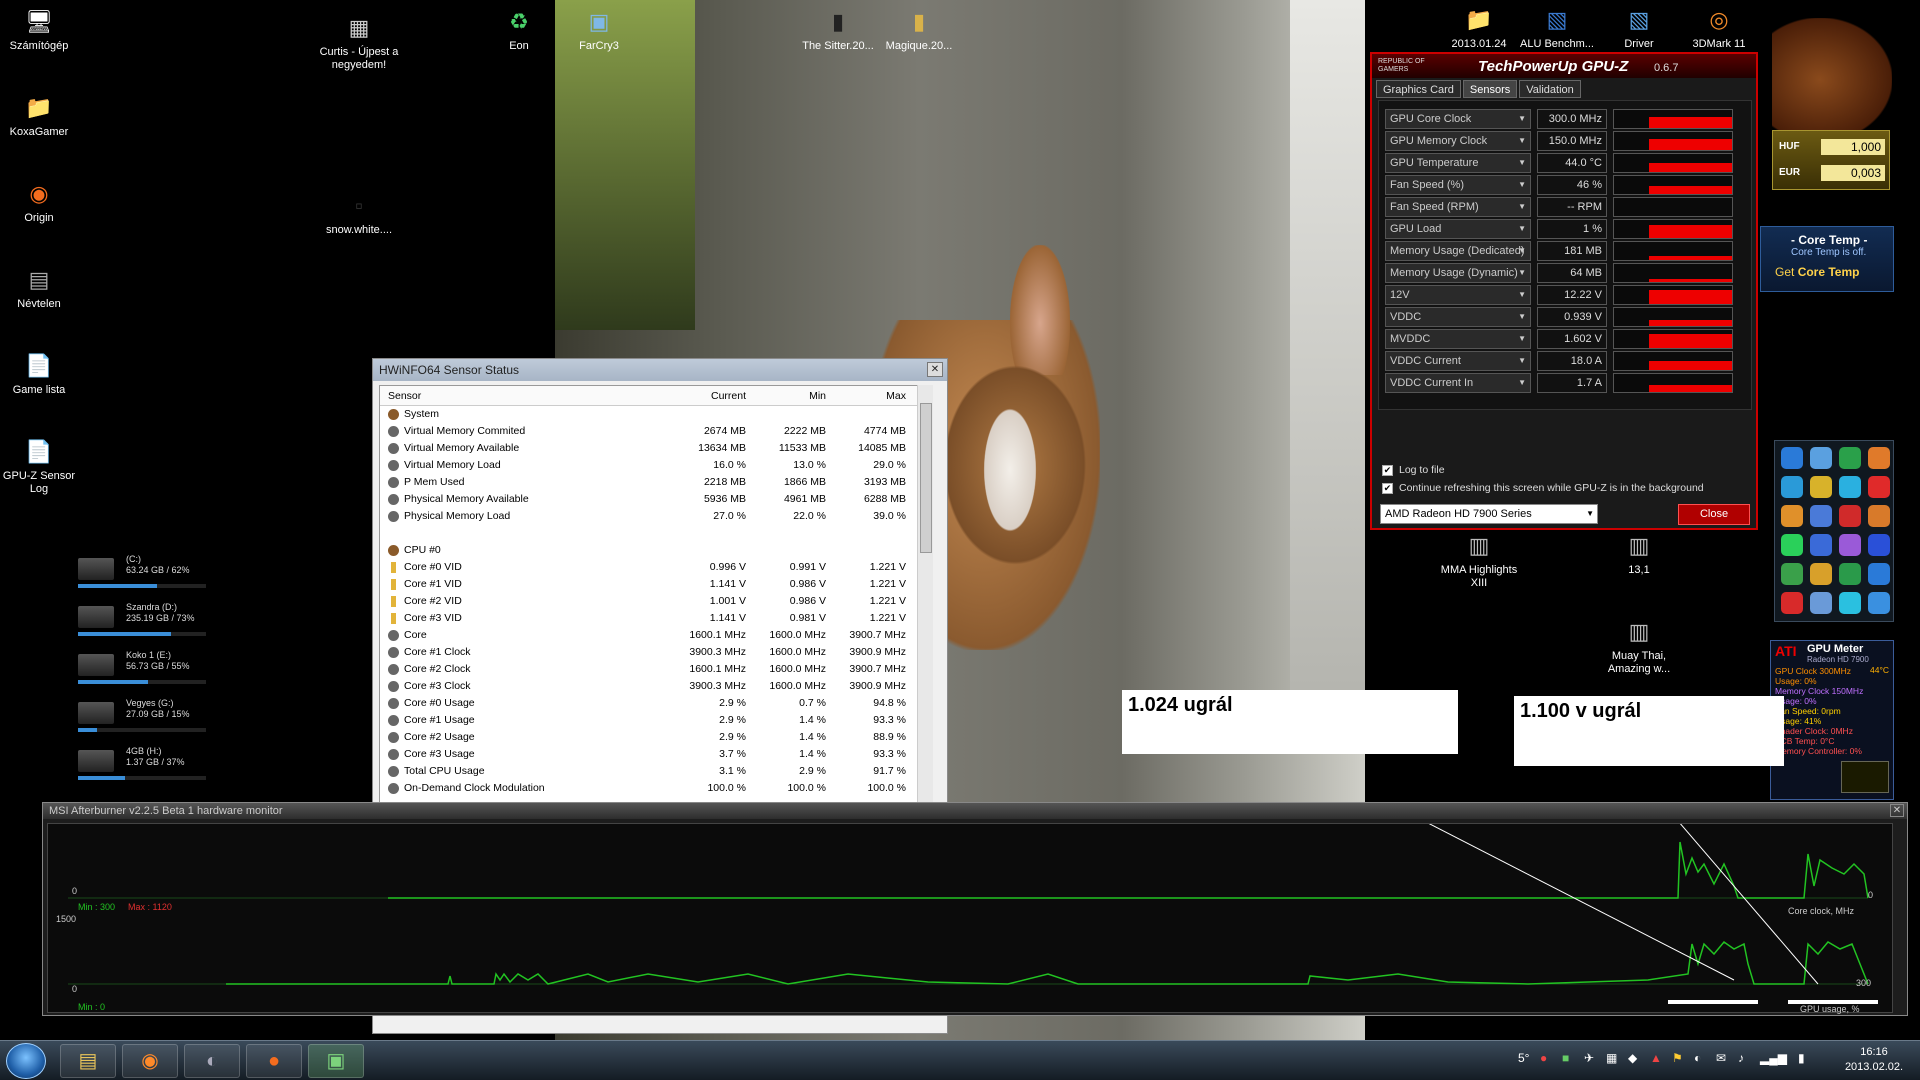  Describe the element at coordinates (42, 202) in the screenshot. I see `desktop-icon-origin: ◉ Origin` at that location.